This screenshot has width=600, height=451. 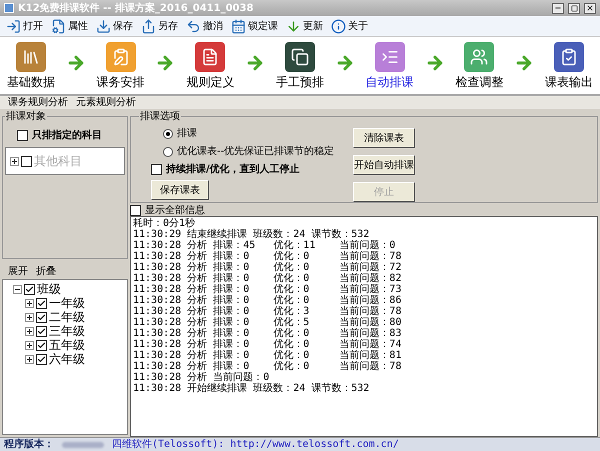 What do you see at coordinates (251, 388) in the screenshot?
I see `log-line: 11:30:28 开始继续排课 班级数：24 课节数：532` at bounding box center [251, 388].